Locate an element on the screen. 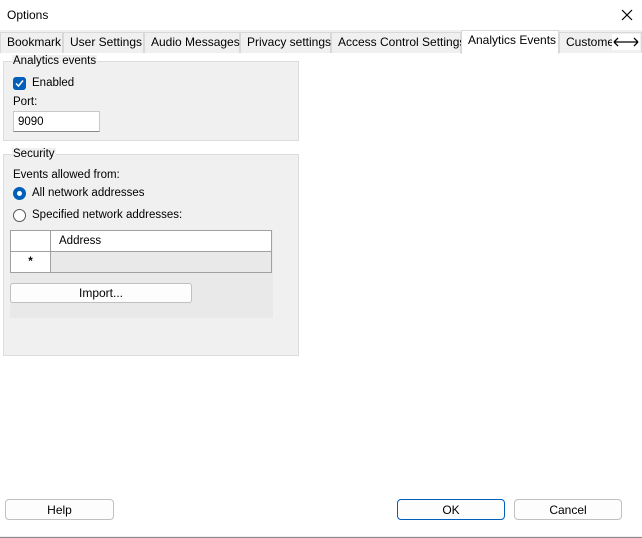 This screenshot has height=538, width=642. close-button is located at coordinates (627, 15).